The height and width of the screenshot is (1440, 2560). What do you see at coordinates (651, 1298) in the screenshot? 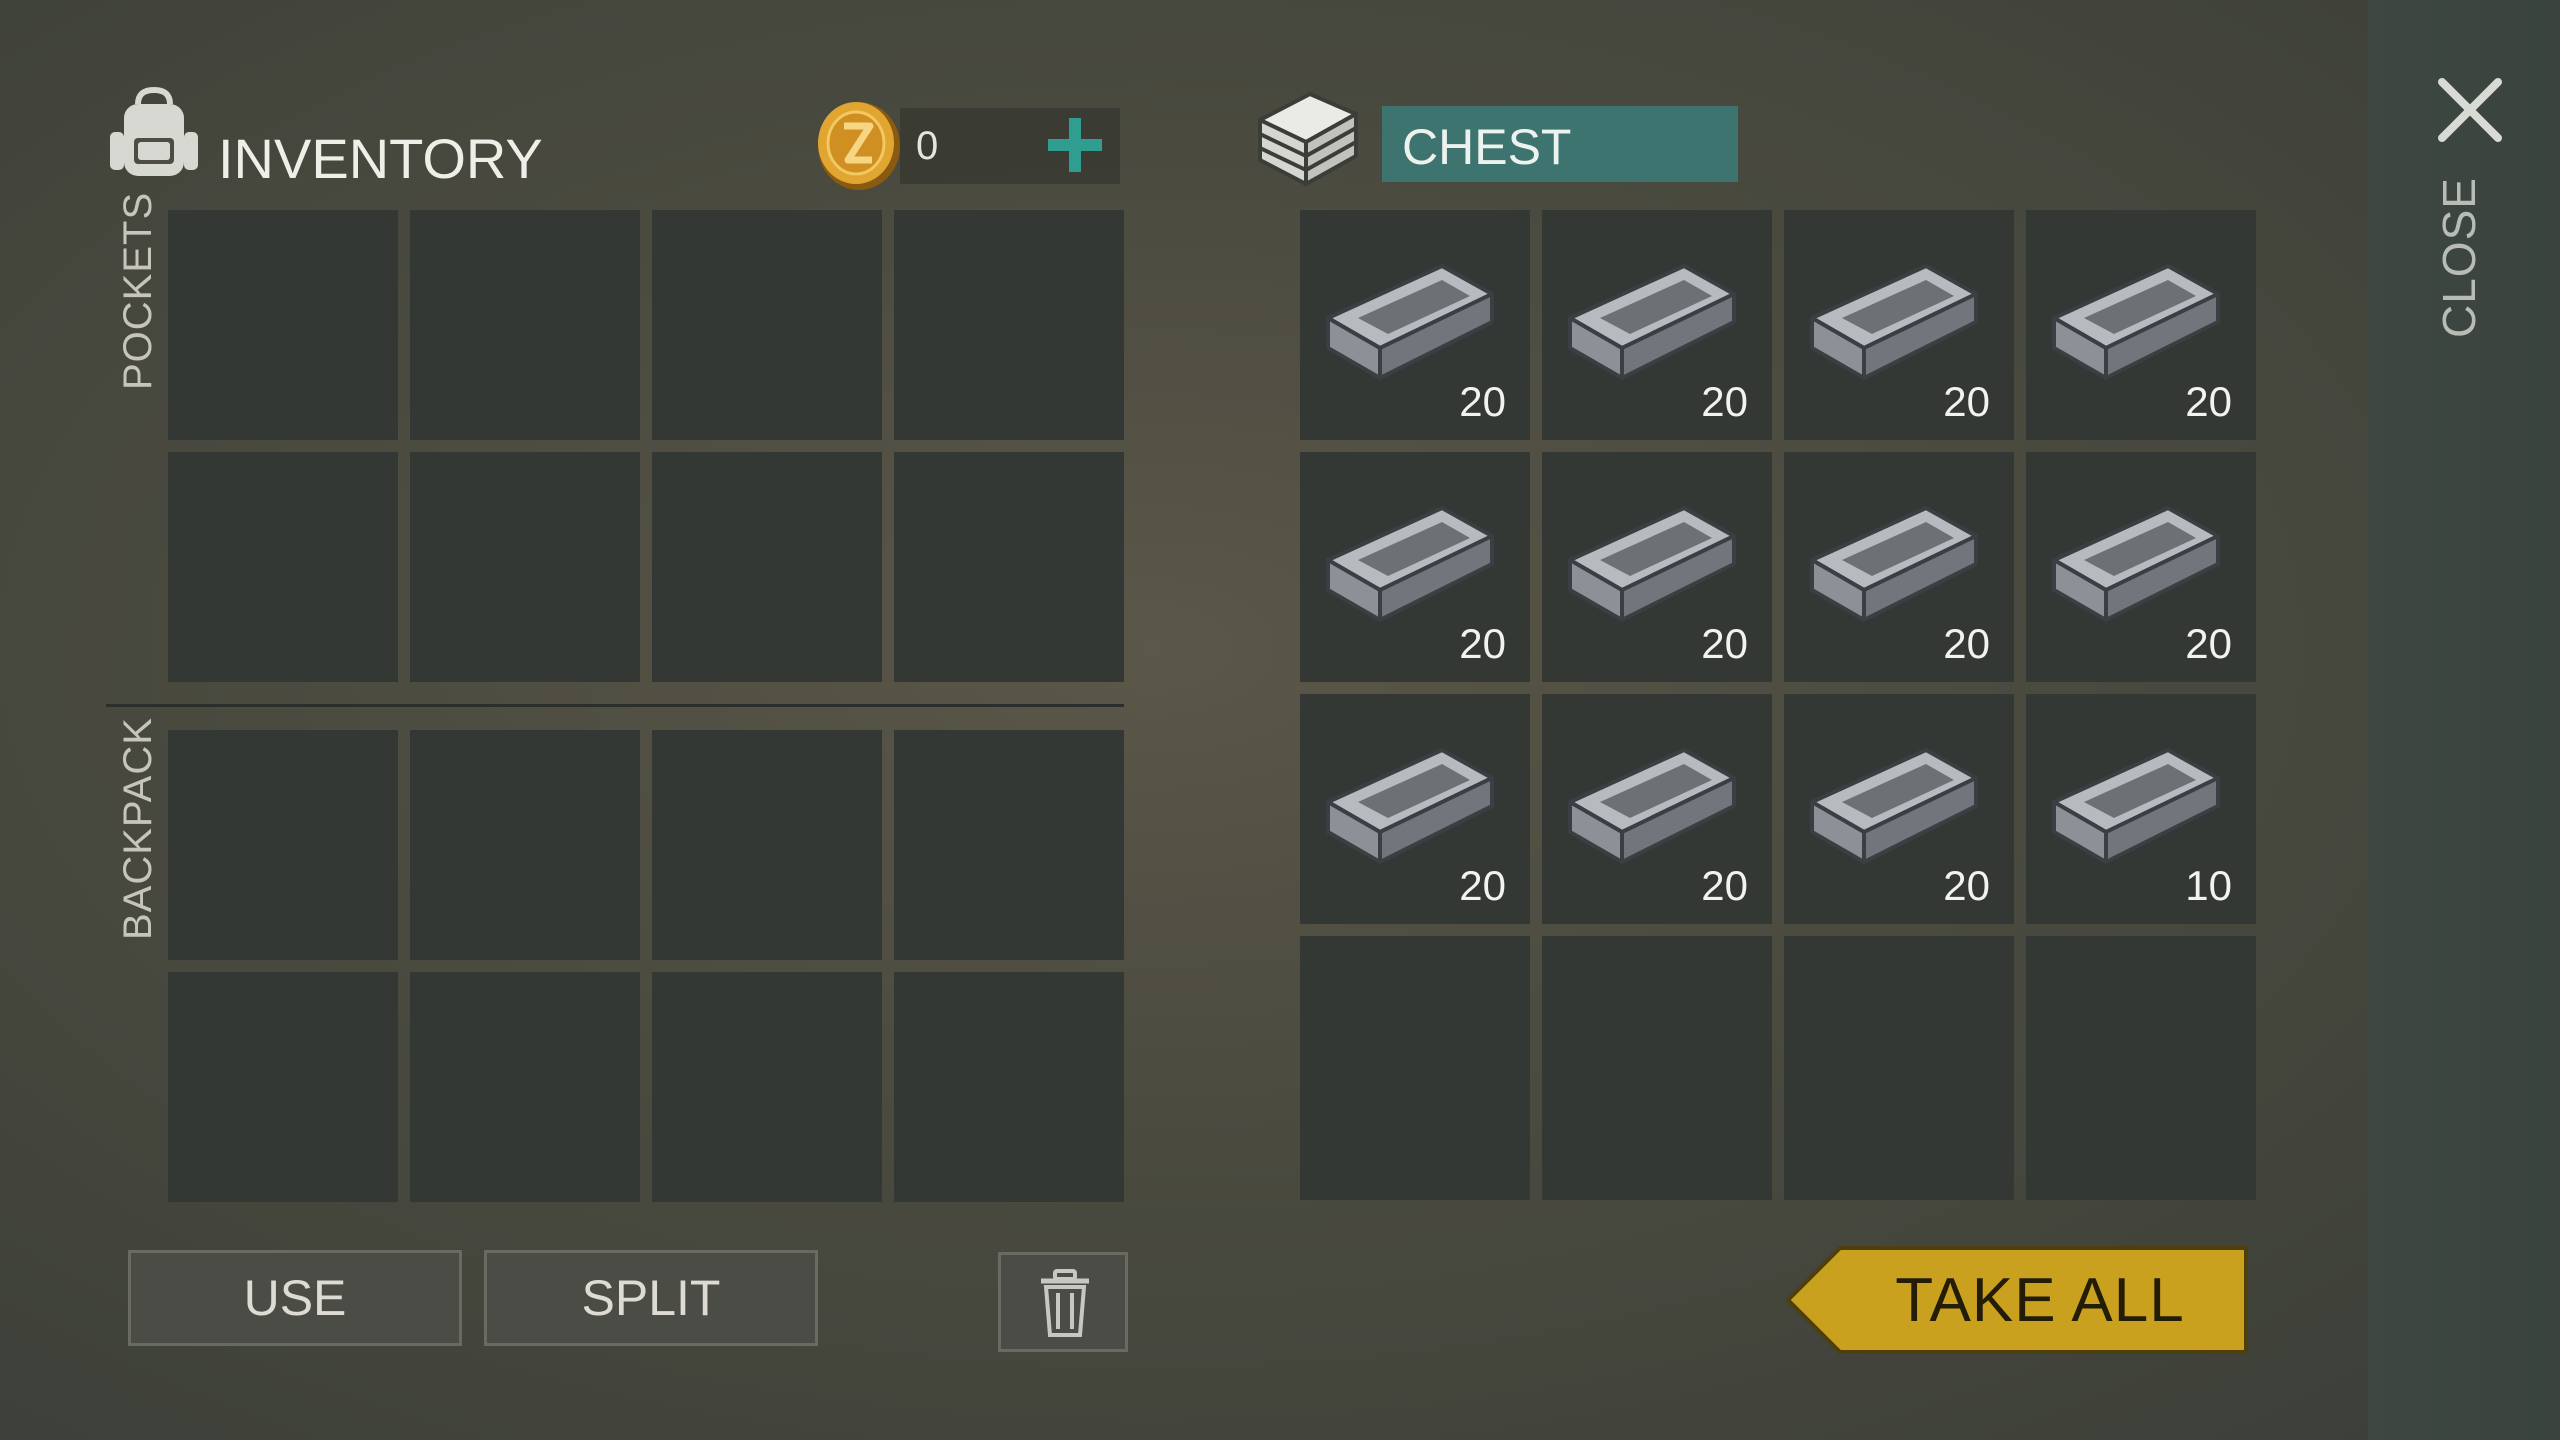
I see `split-button: SPLIT` at bounding box center [651, 1298].